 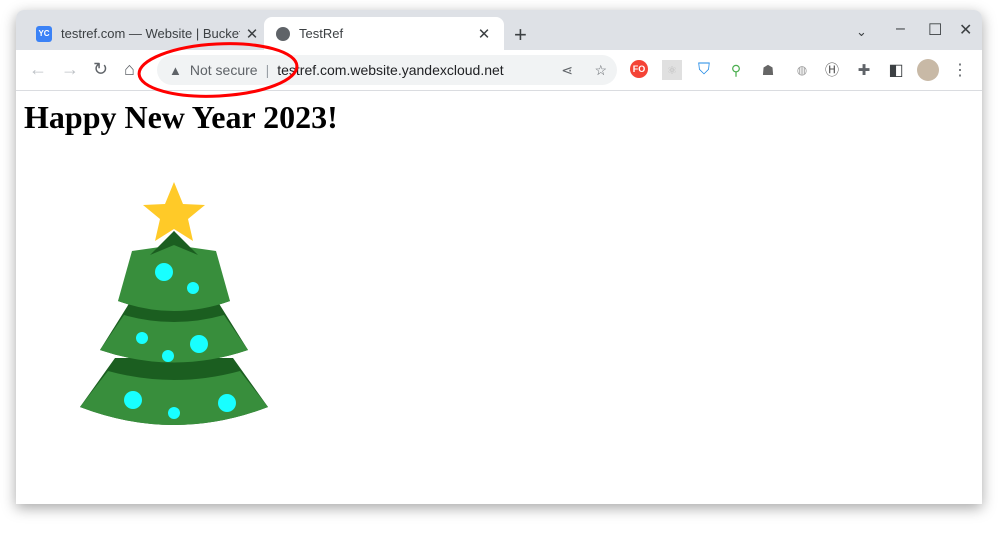 I want to click on close-window-button: ✕, so click(x=965, y=30).